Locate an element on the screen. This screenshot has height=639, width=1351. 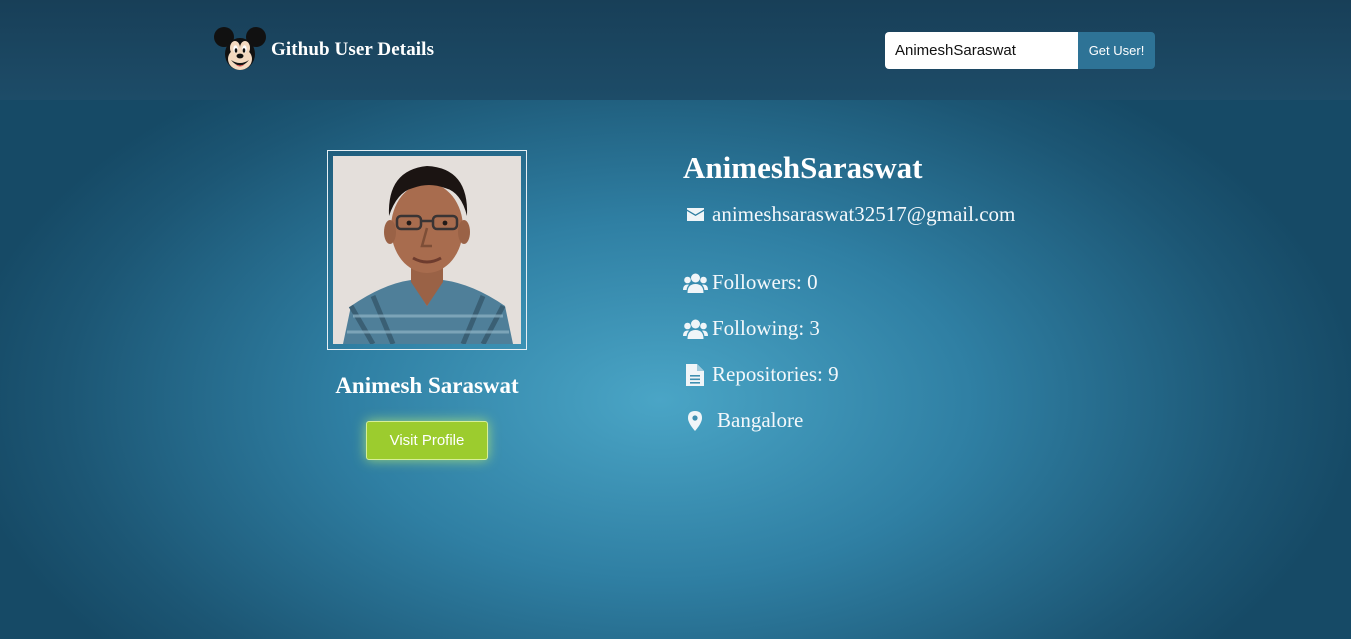
profile-email: animeshsaraswat32517@gmail.com is located at coordinates (864, 214).